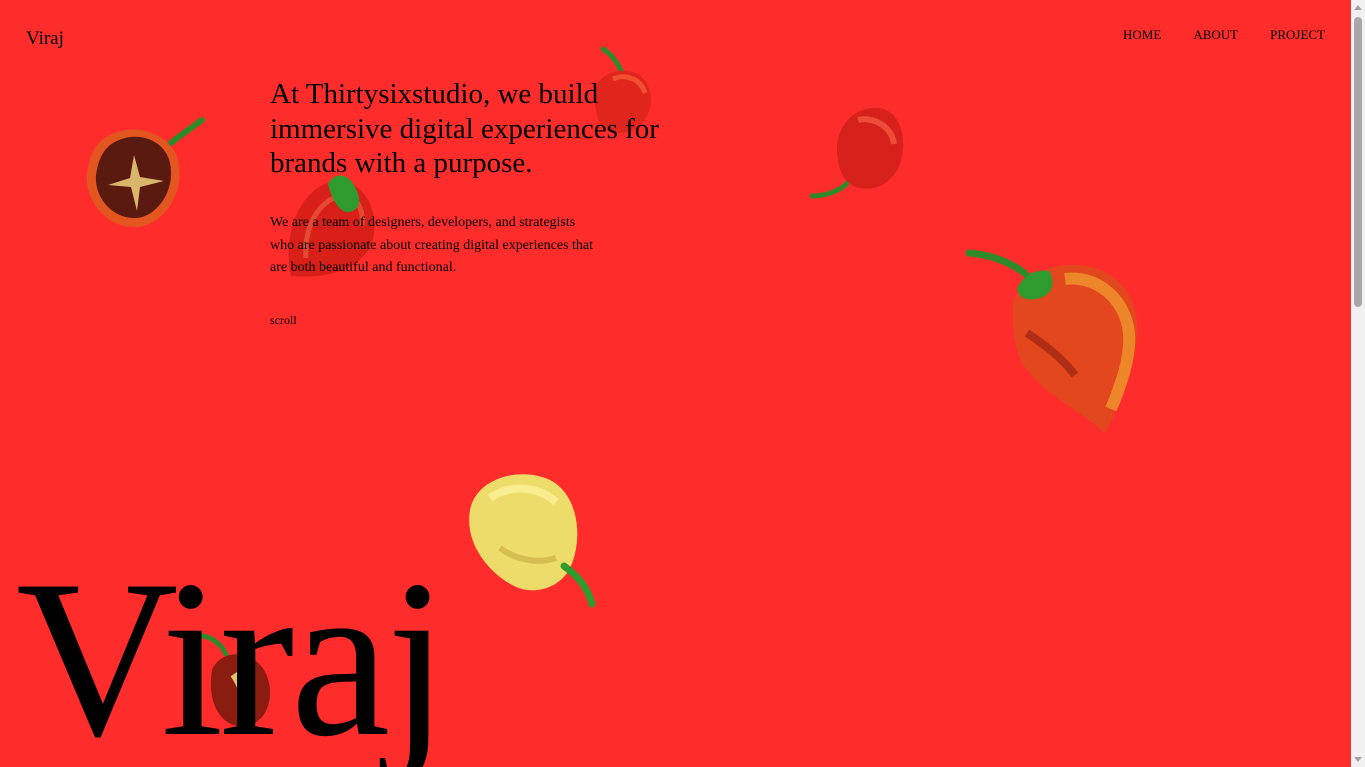 The width and height of the screenshot is (1365, 767). I want to click on scroll-up-arrow-icon, so click(1358, 7).